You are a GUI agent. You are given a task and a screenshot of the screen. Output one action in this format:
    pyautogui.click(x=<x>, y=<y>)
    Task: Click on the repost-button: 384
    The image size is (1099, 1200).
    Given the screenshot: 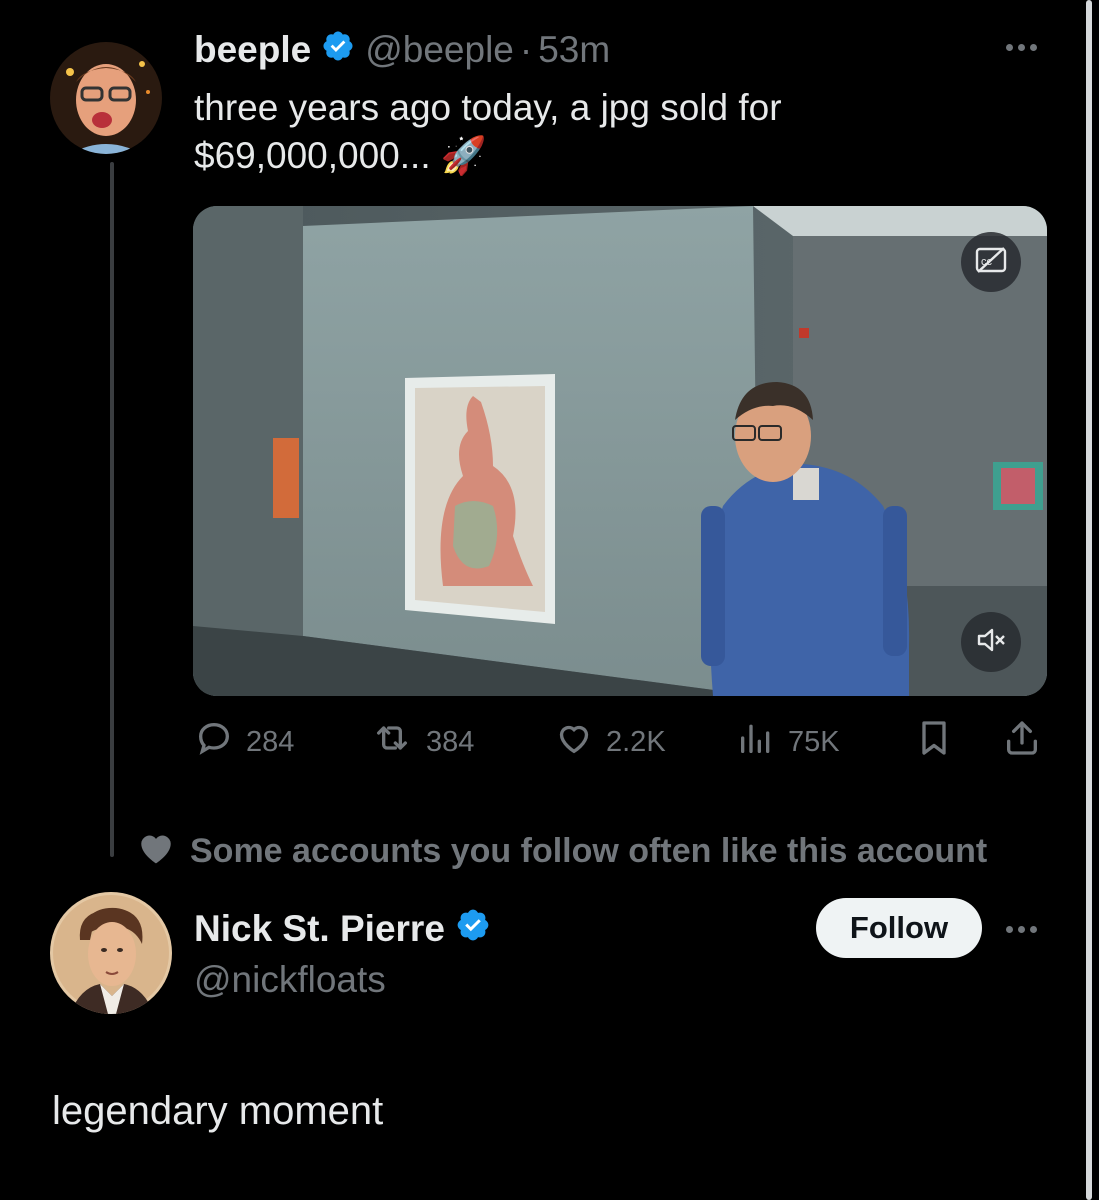 What is the action you would take?
    pyautogui.click(x=422, y=742)
    